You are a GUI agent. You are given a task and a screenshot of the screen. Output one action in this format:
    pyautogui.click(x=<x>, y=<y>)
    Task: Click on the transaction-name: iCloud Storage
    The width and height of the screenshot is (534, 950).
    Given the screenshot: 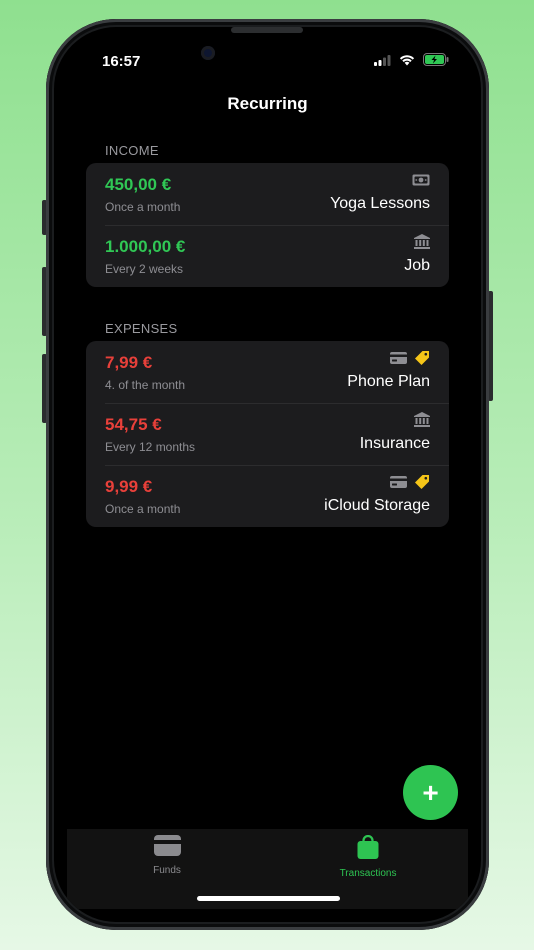 What is the action you would take?
    pyautogui.click(x=377, y=505)
    